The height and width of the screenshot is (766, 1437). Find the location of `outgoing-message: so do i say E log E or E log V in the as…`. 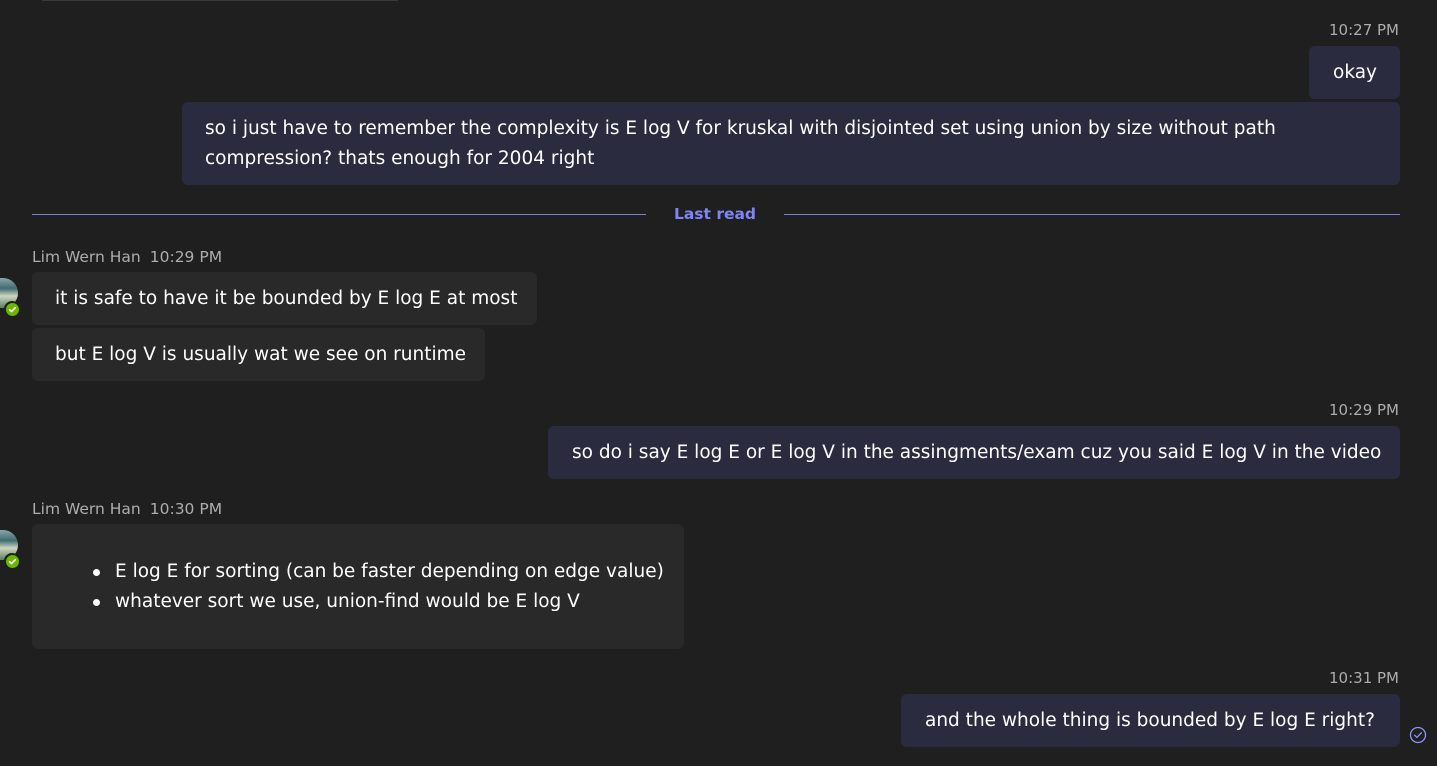

outgoing-message: so do i say E log E or E log V in the as… is located at coordinates (974, 452).